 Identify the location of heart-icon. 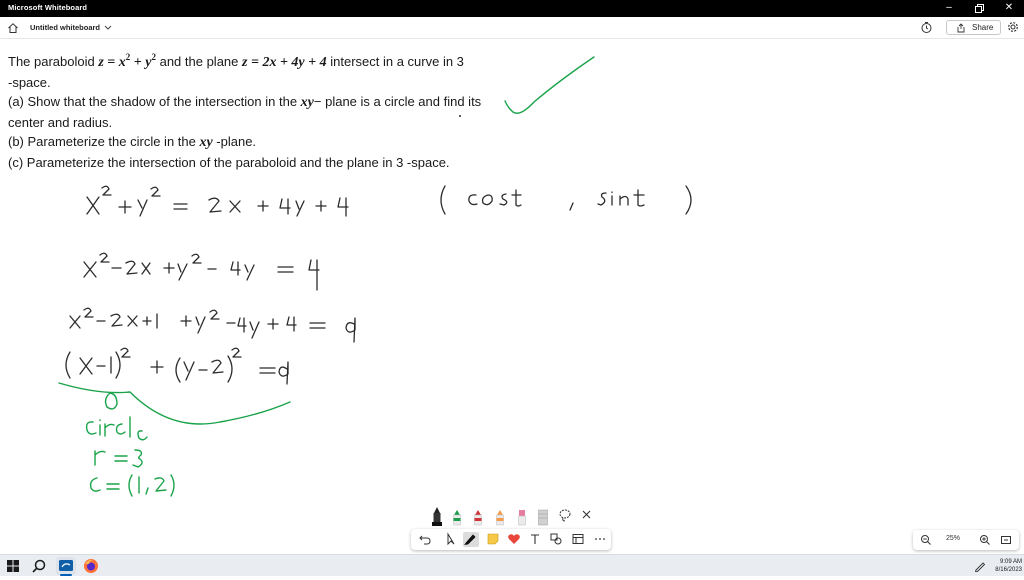
(514, 539).